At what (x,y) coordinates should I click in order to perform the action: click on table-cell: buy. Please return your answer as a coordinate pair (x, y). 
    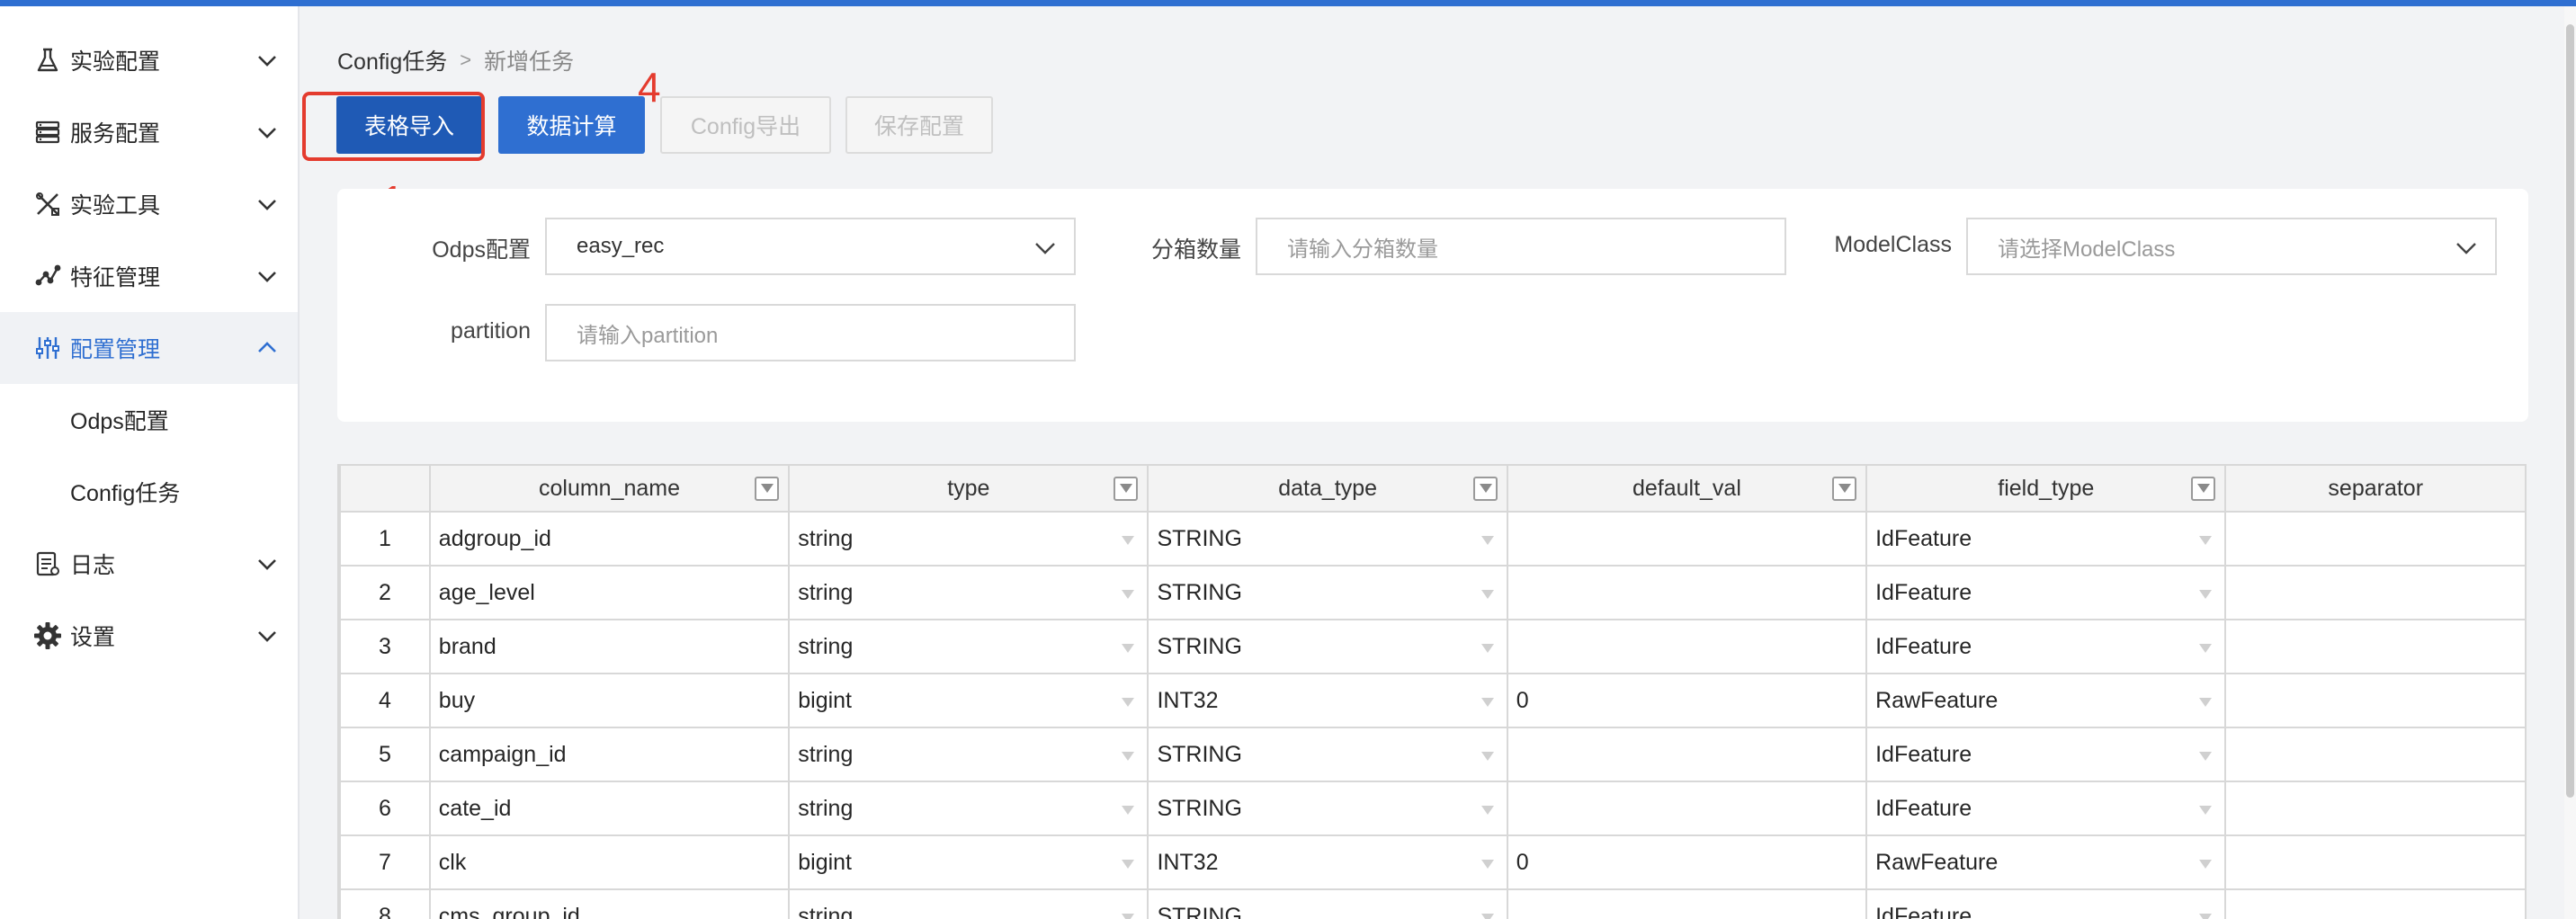
    Looking at the image, I should click on (609, 700).